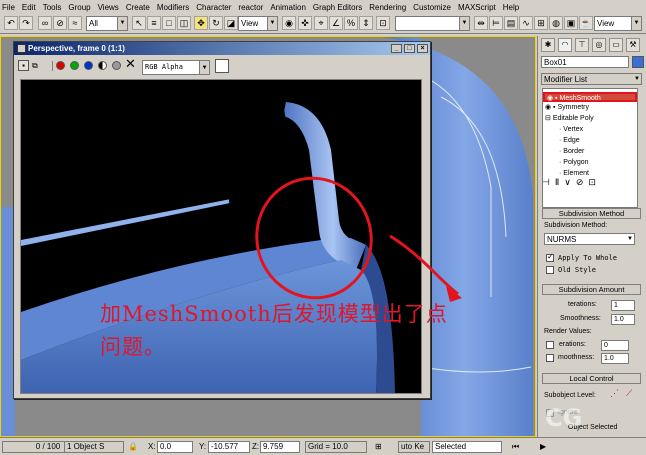 Image resolution: width=646 pixels, height=455 pixels. Describe the element at coordinates (582, 45) in the screenshot. I see `hierarchy-tab-icon: ⊤` at that location.